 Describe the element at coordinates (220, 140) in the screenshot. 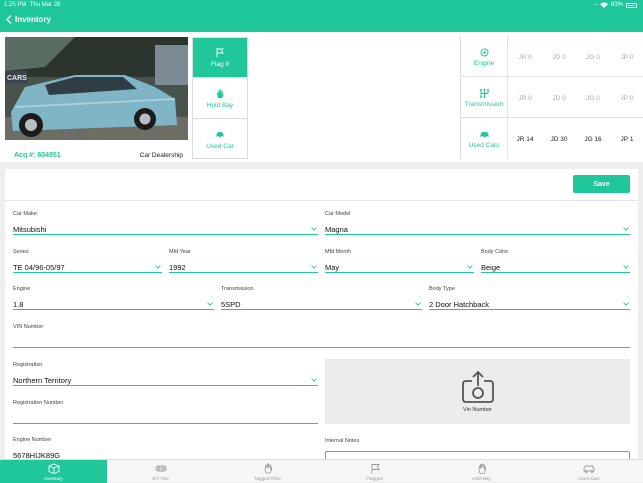

I see `used-car-button: Used Car` at that location.